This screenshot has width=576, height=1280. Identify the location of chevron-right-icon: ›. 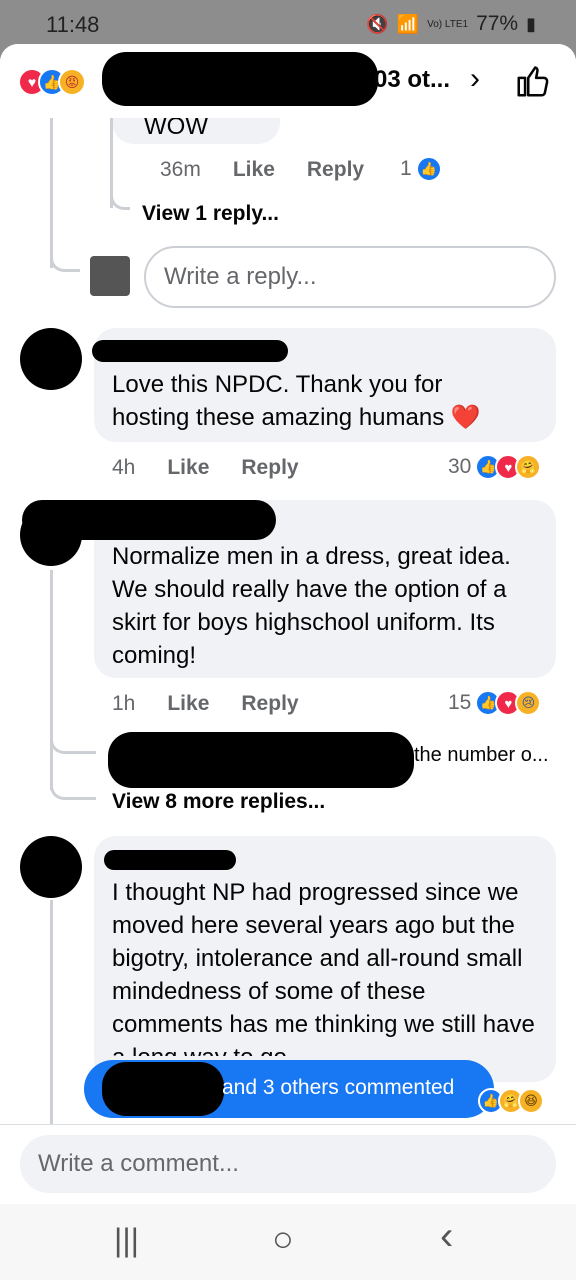
(475, 79).